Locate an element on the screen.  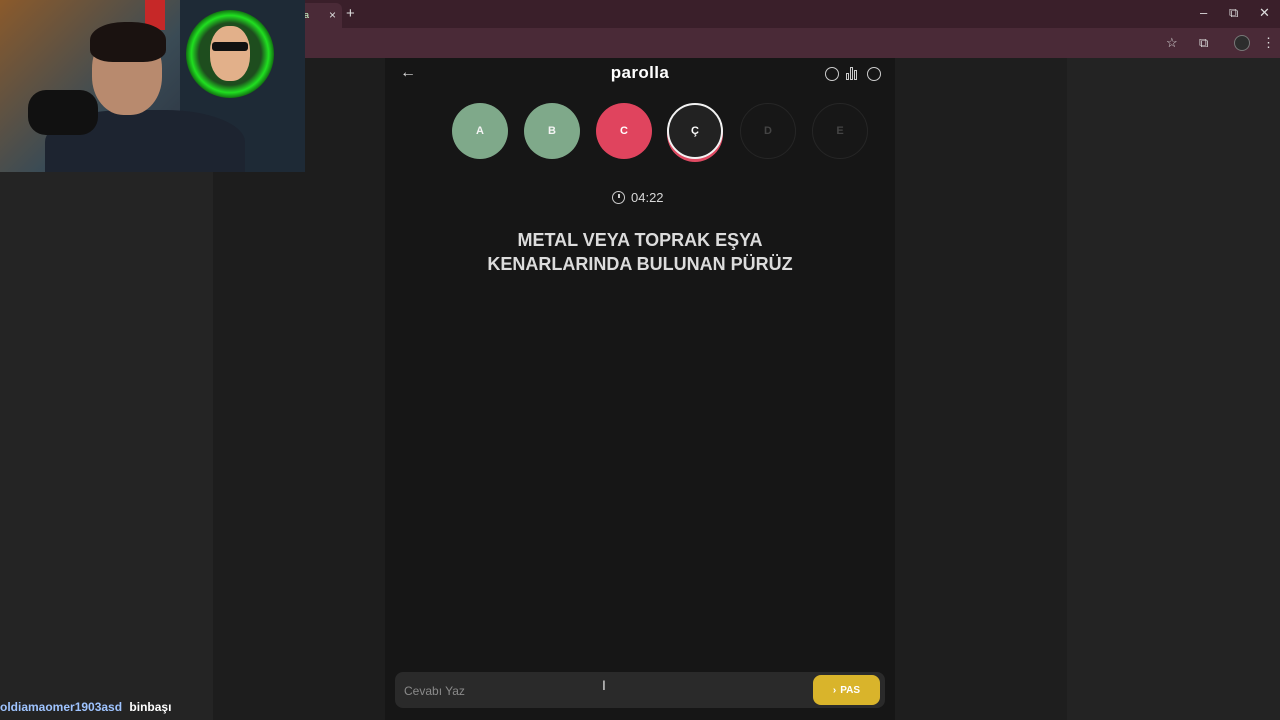
letter-a: A is located at coordinates (480, 131).